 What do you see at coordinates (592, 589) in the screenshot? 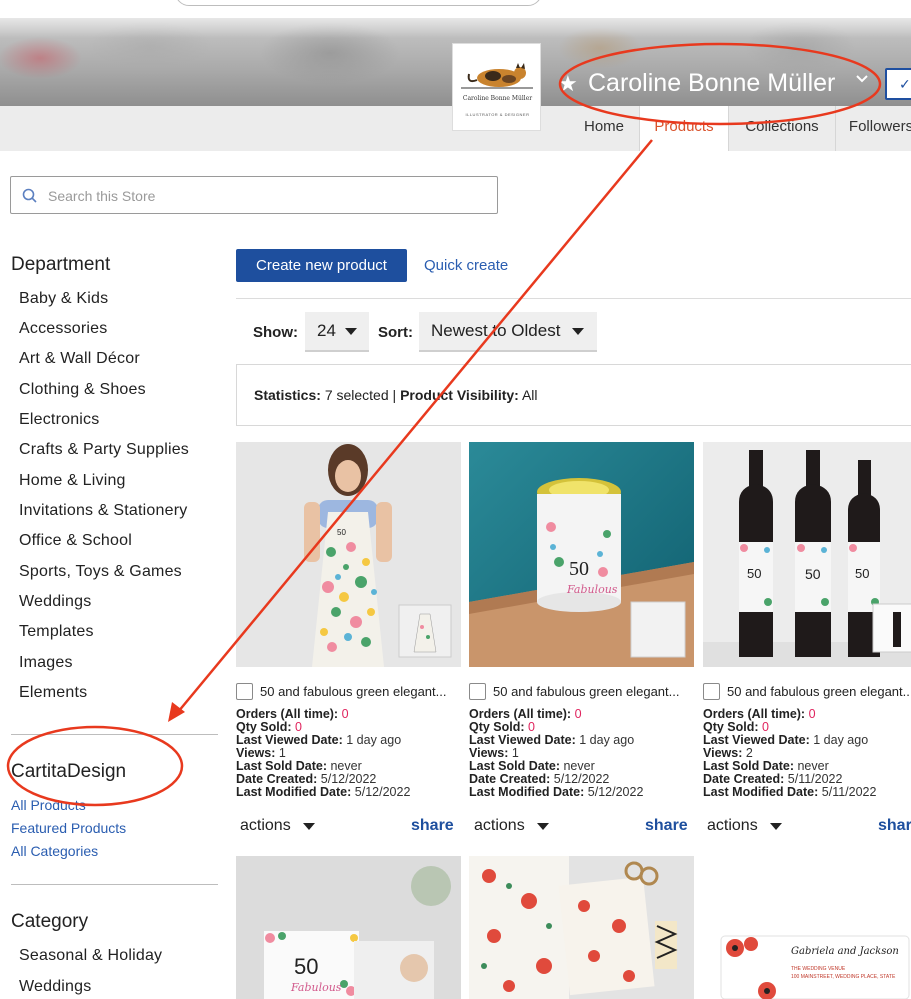
I see `koozie-word: Fabulous` at bounding box center [592, 589].